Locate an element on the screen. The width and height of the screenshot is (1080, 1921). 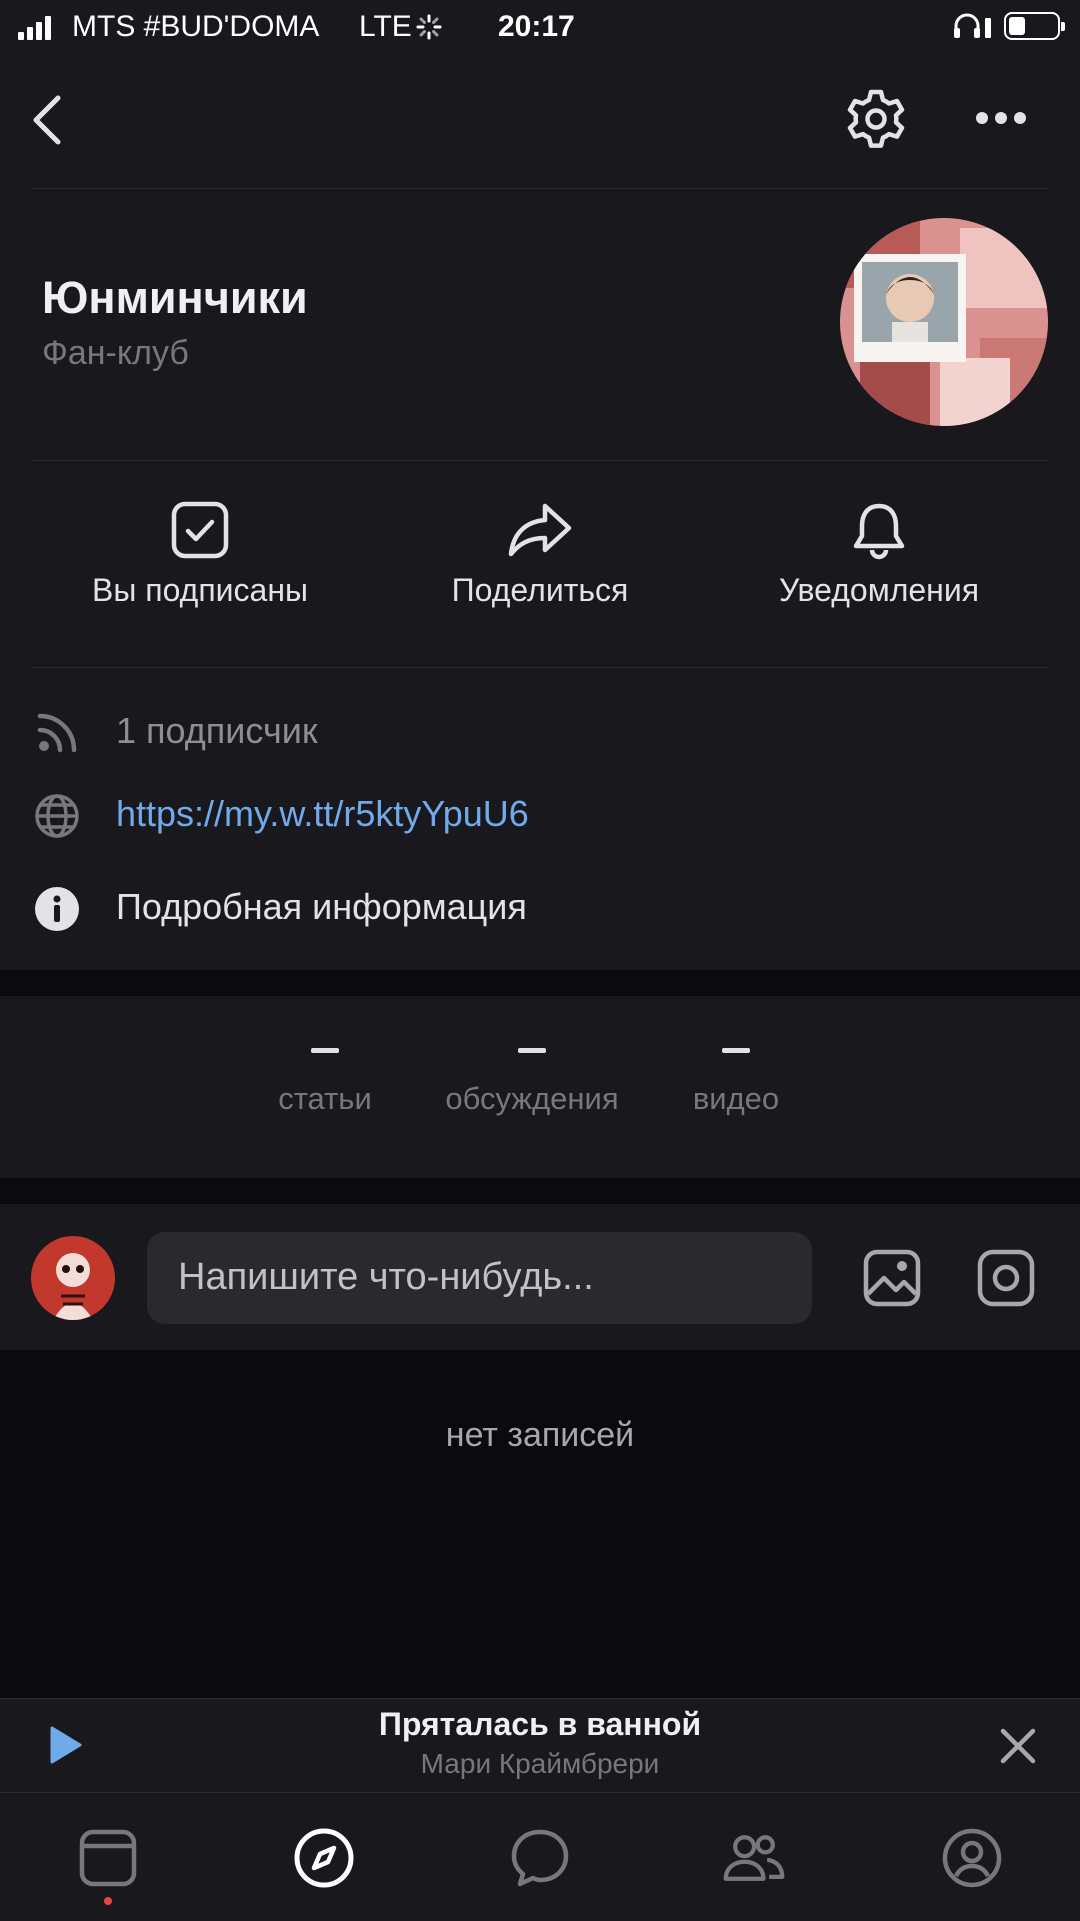
checkbox-checked-icon is located at coordinates (200, 530).